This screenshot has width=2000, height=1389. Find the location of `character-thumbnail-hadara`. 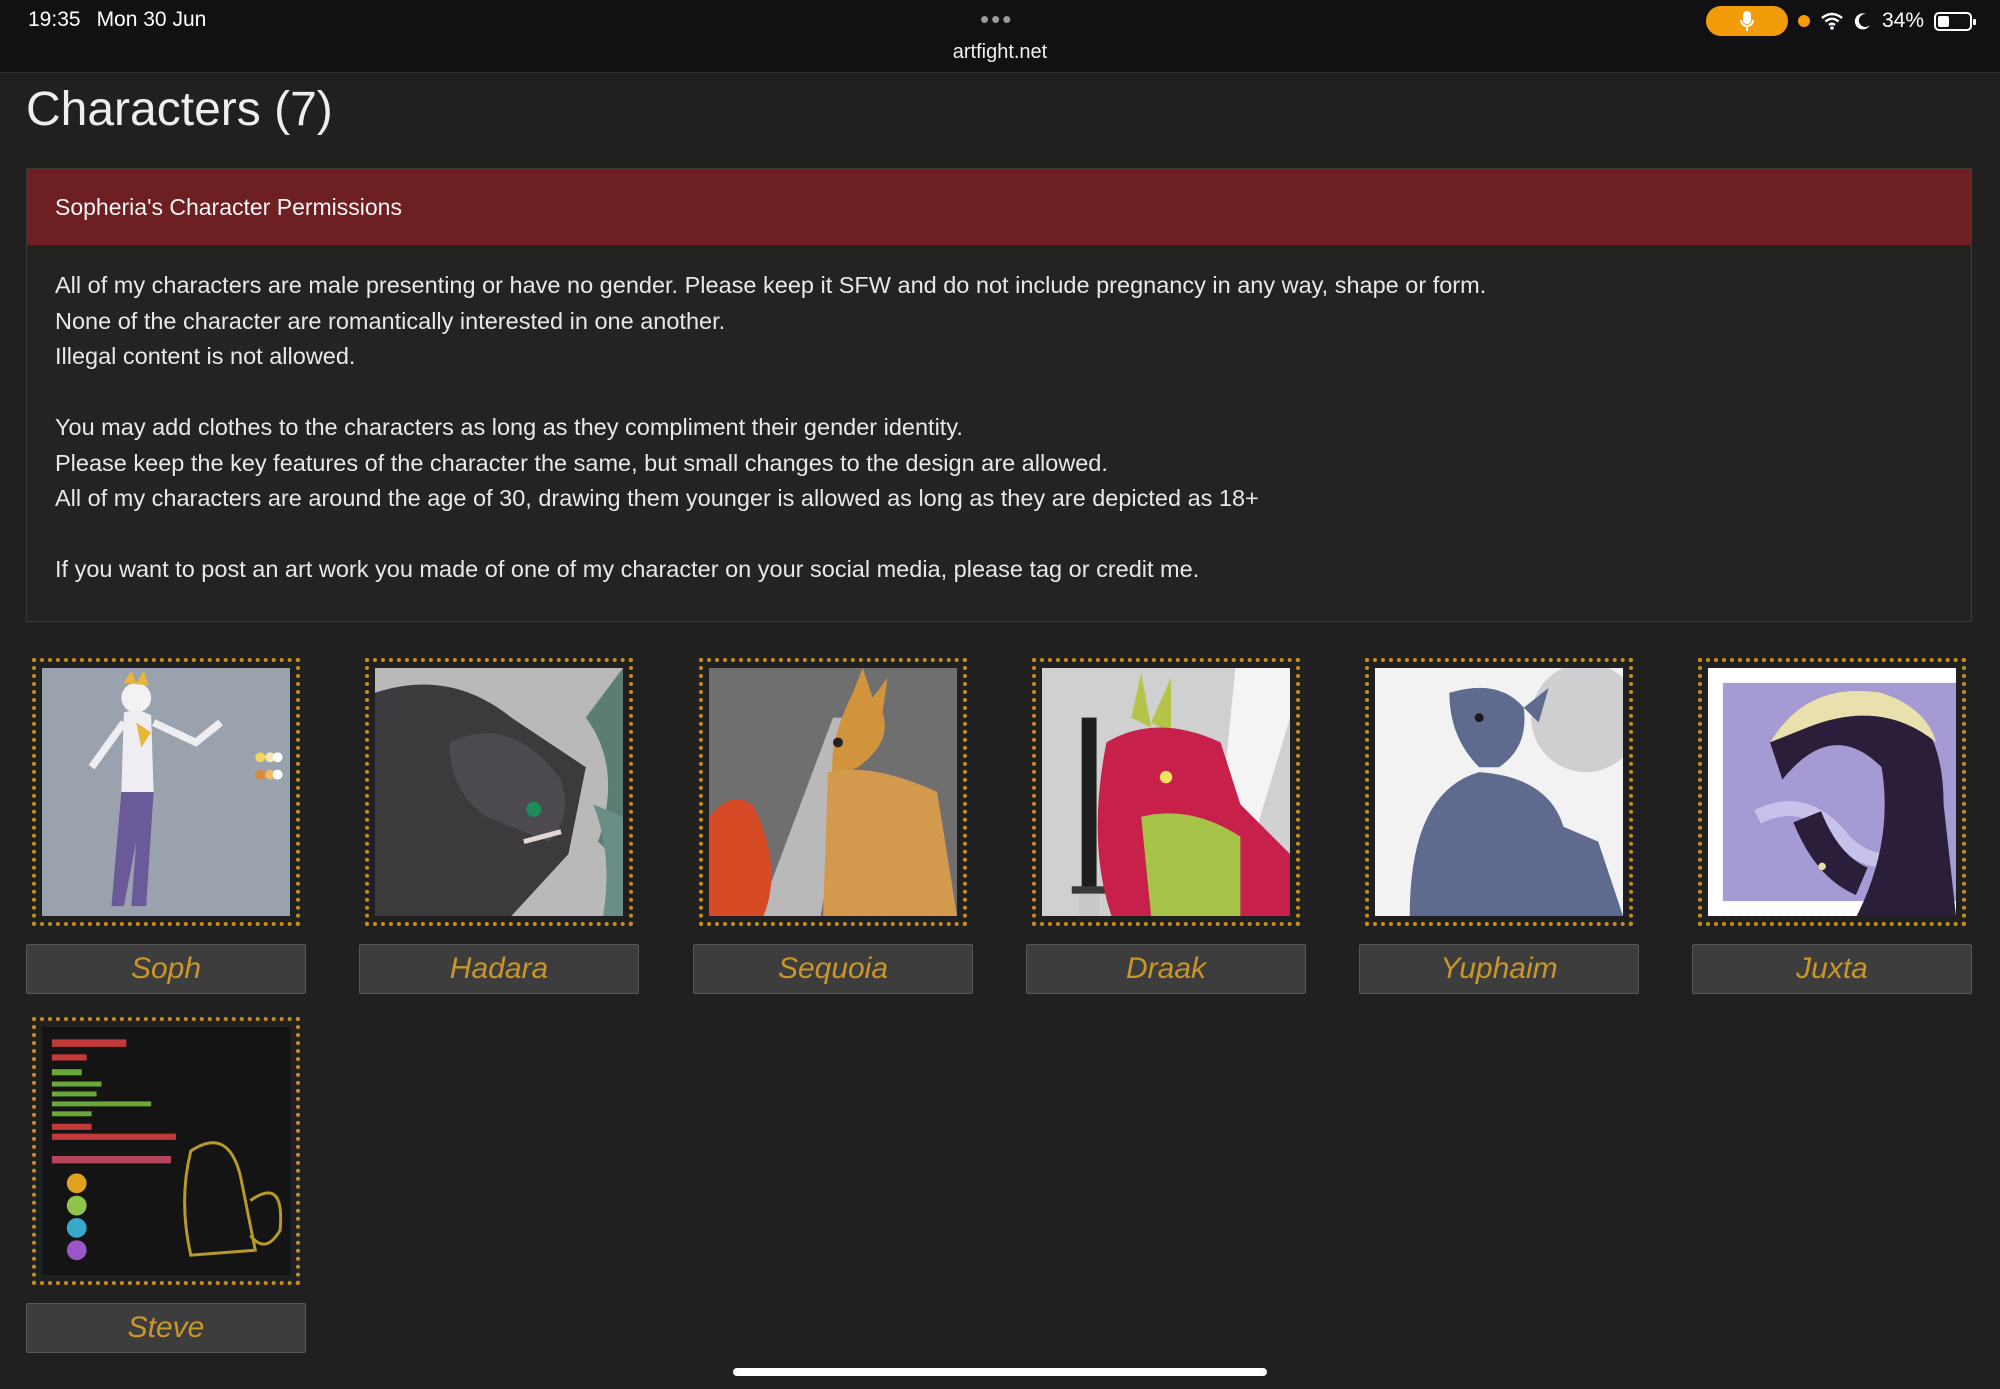

character-thumbnail-hadara is located at coordinates (499, 792).